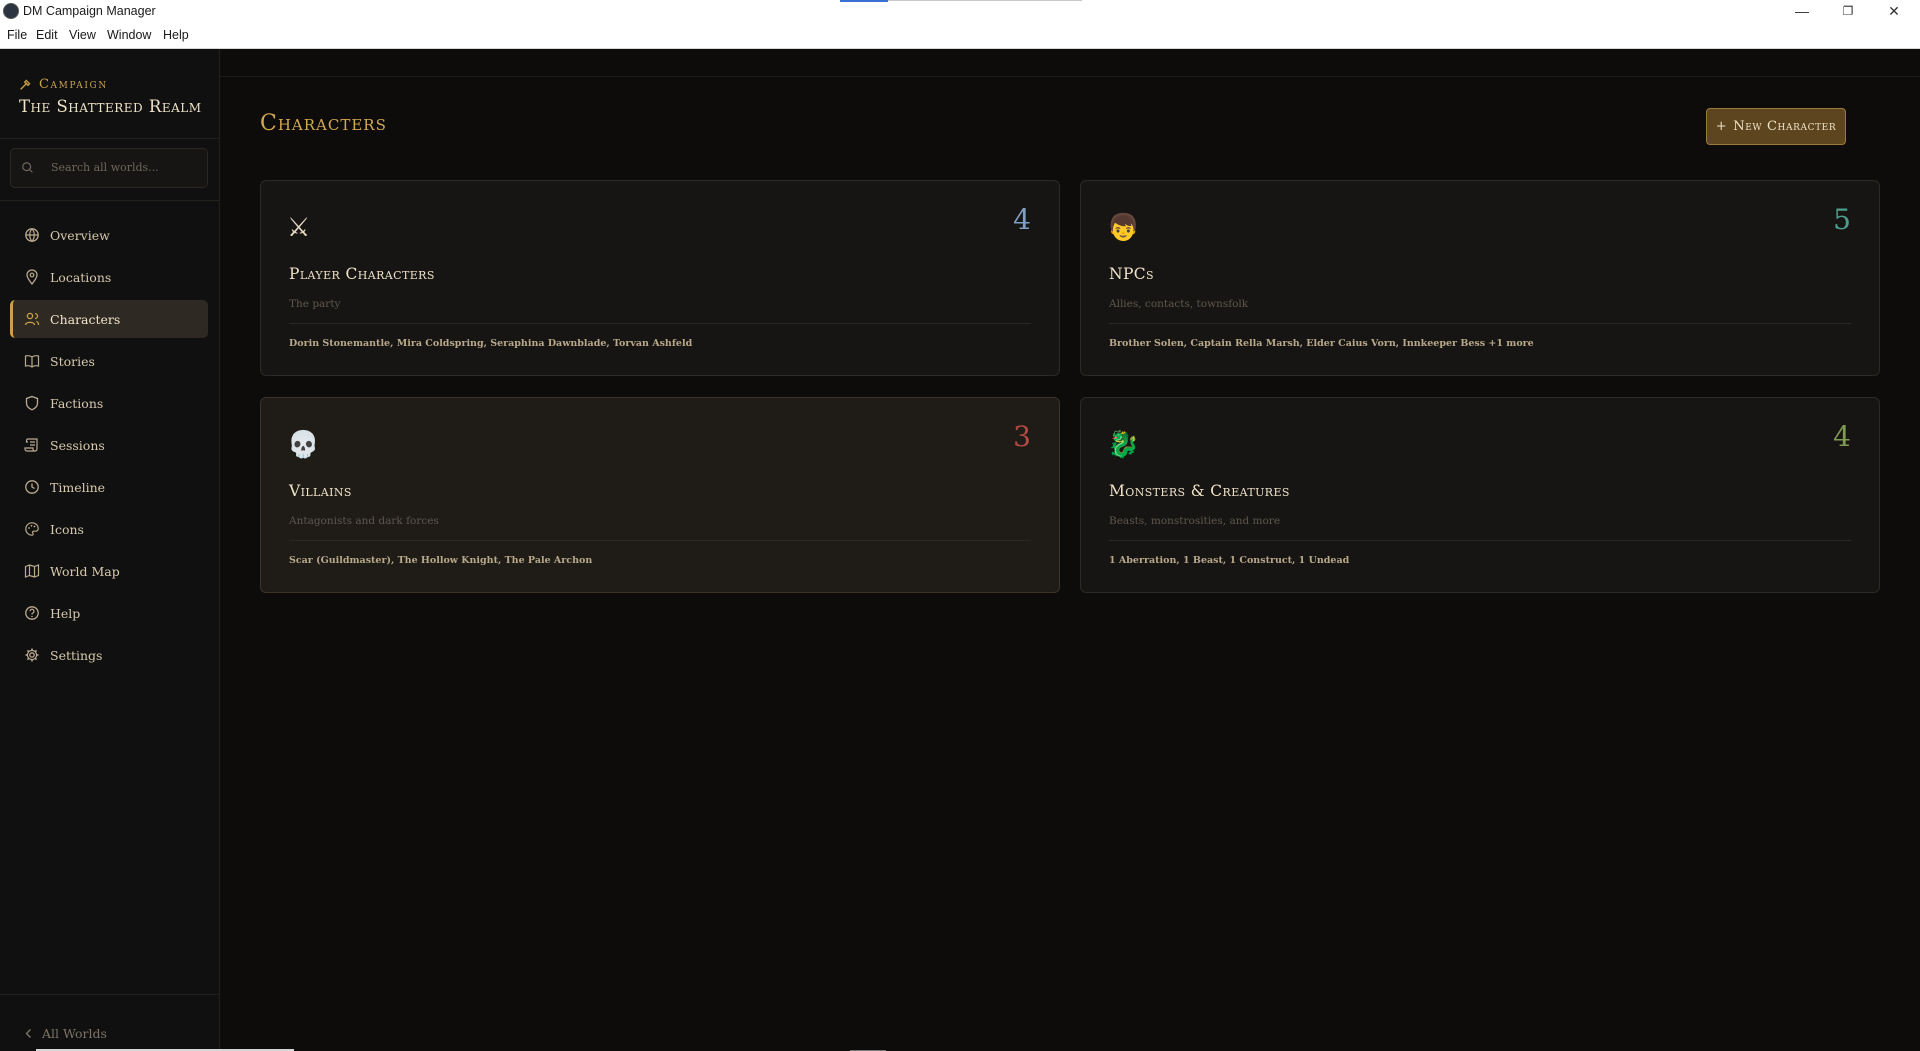 This screenshot has height=1051, width=1920. Describe the element at coordinates (109, 529) in the screenshot. I see `sidebar-item-icons: Icons` at that location.